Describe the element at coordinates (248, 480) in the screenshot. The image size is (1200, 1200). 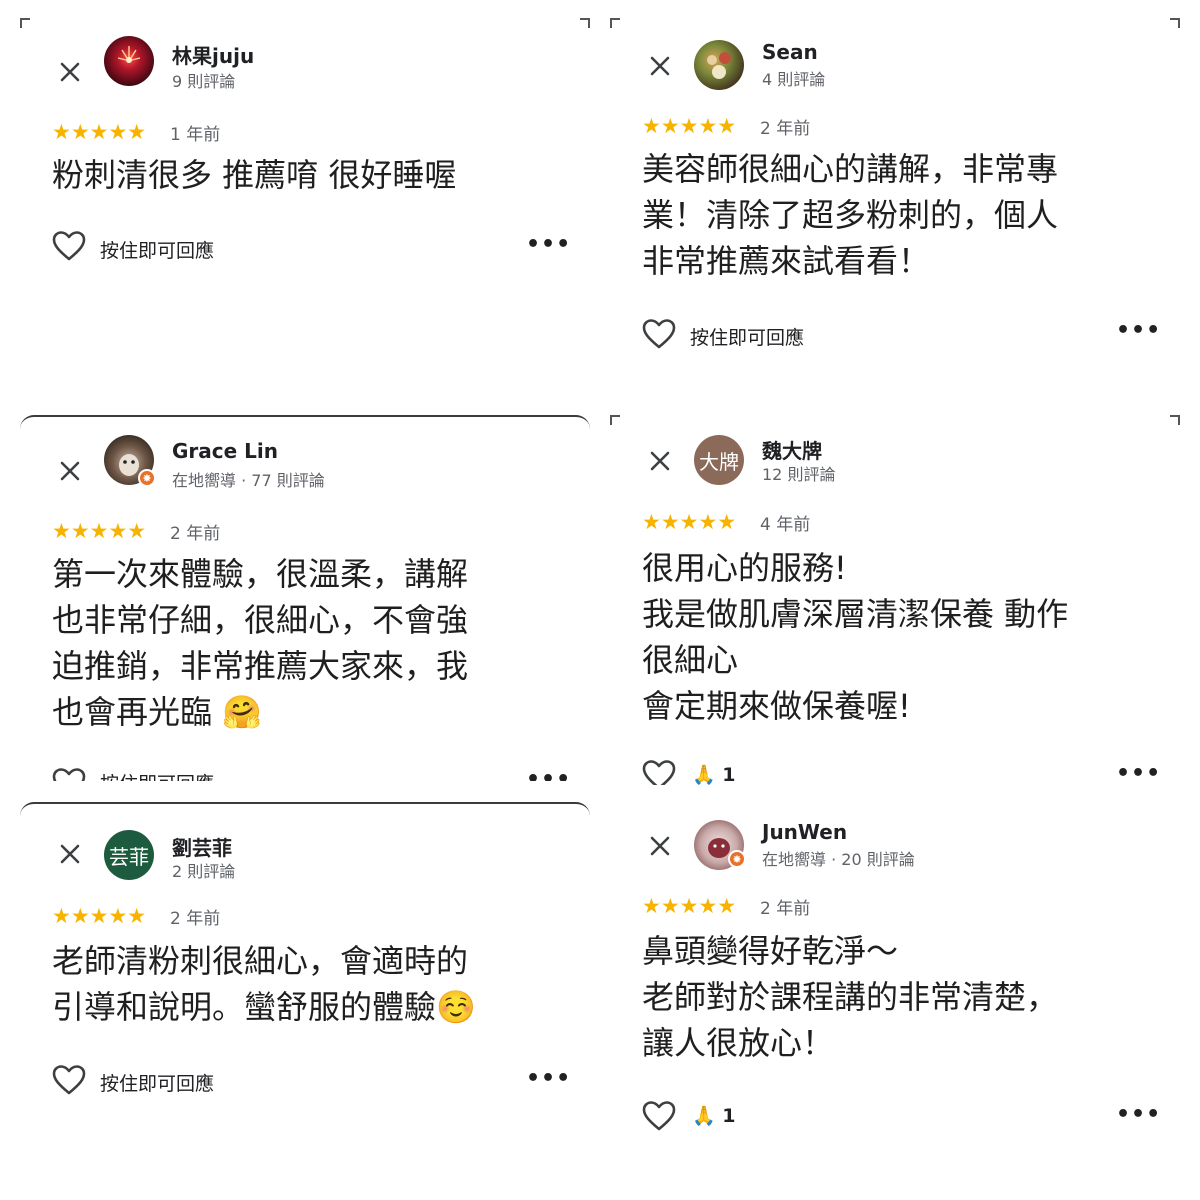
I see `review-count: 在地嚮導 · 77 則評論` at that location.